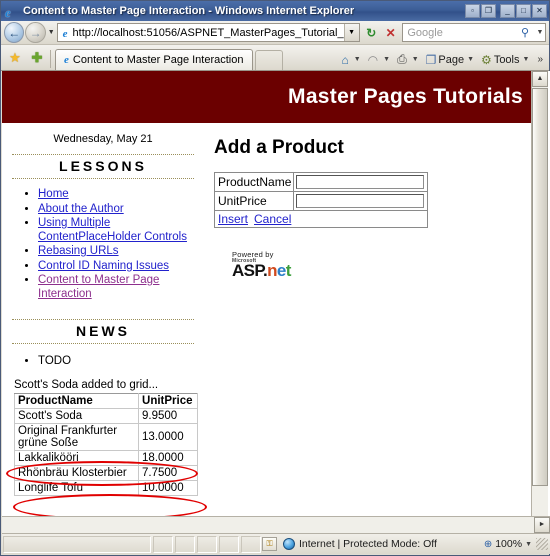 The height and width of the screenshot is (556, 550). Describe the element at coordinates (540, 59) in the screenshot. I see `command-overflow-icon: »` at that location.